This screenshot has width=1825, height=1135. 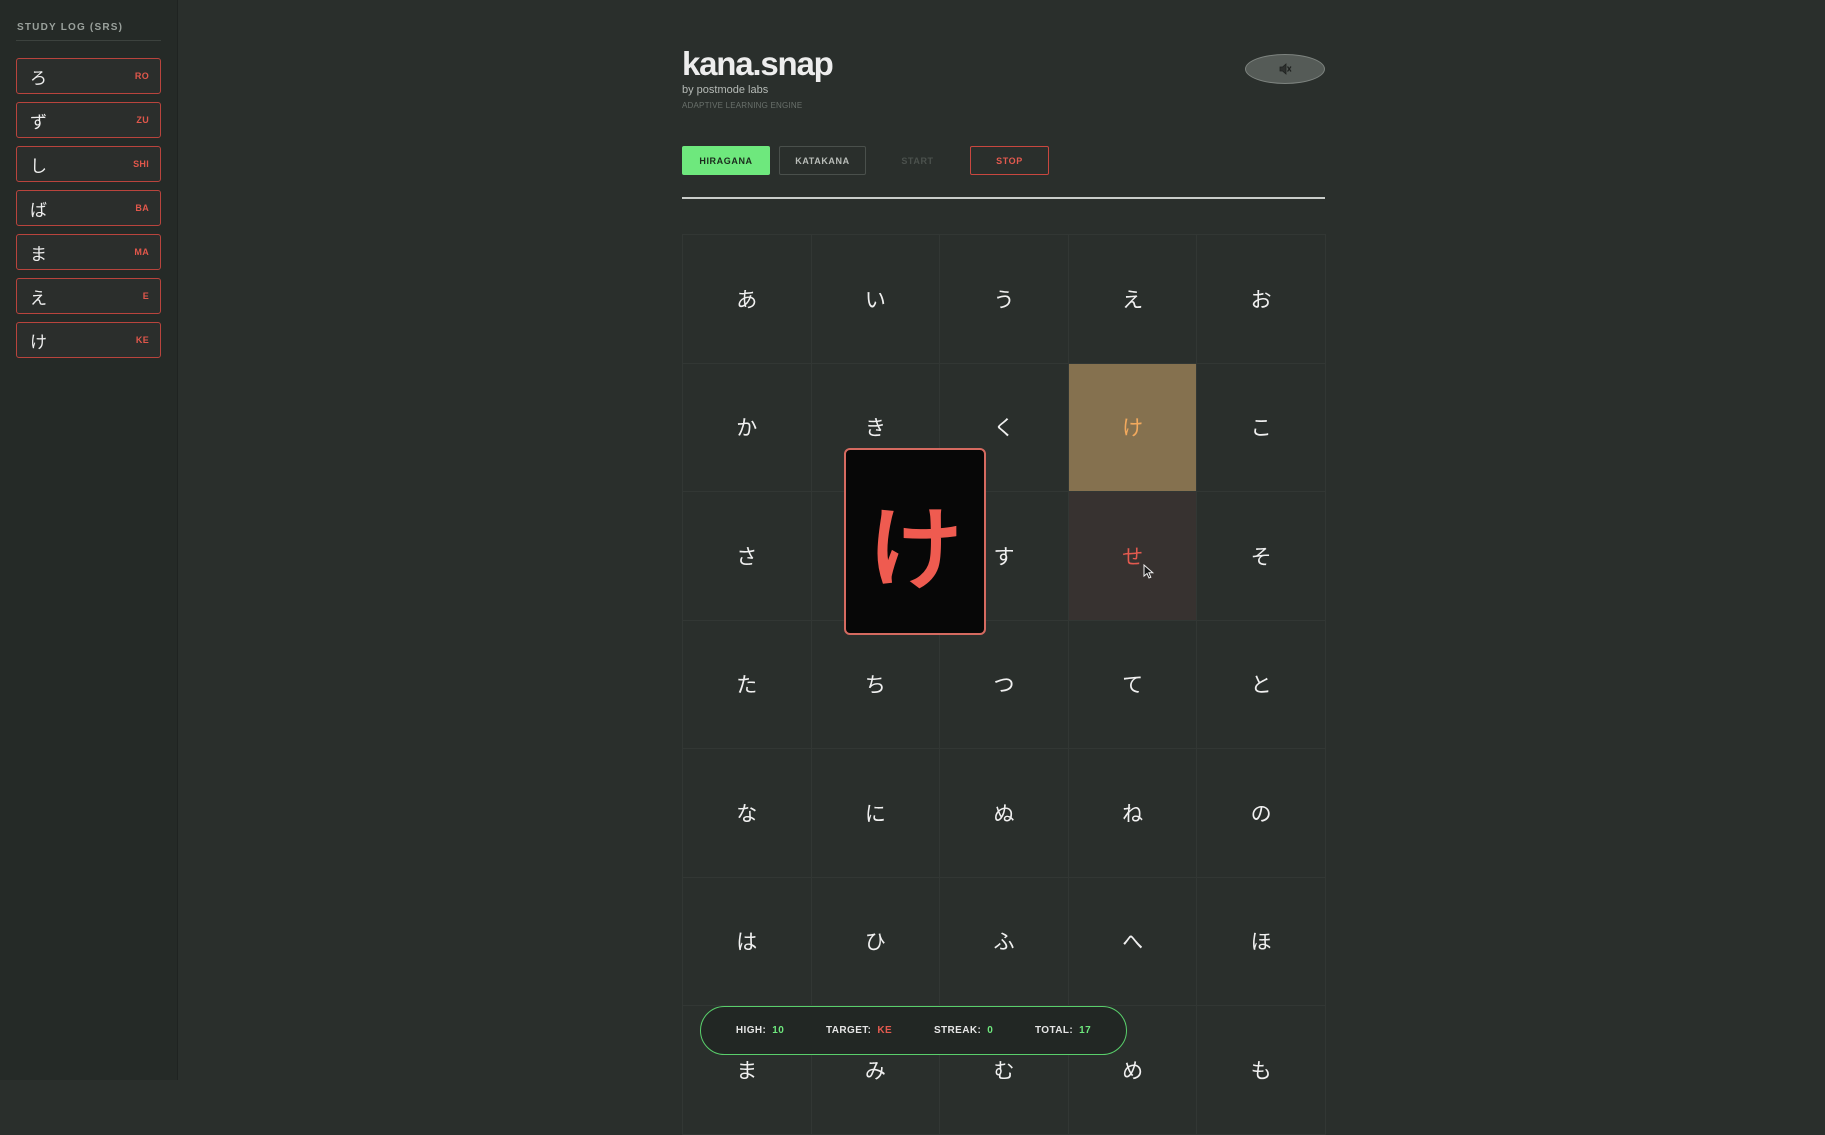 I want to click on stat-total: TOTAL: 17, so click(x=1063, y=1030).